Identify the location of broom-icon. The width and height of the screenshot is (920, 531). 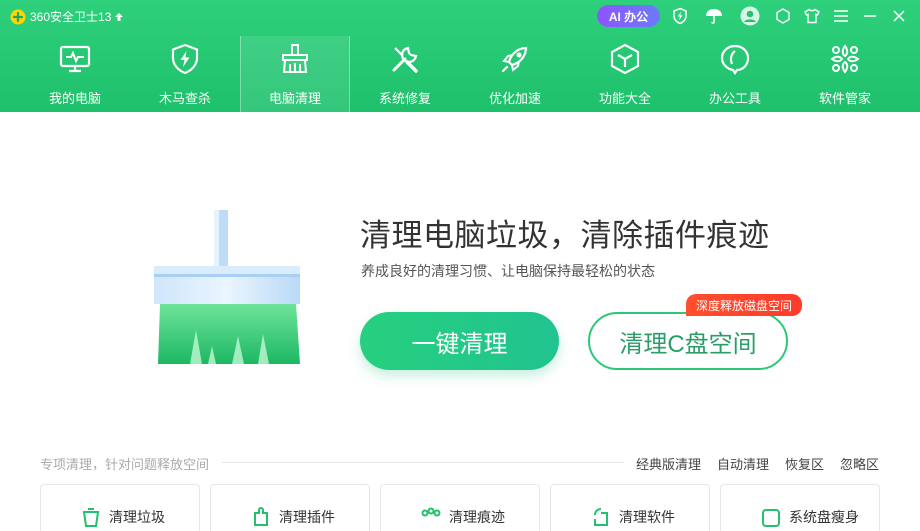
(295, 59).